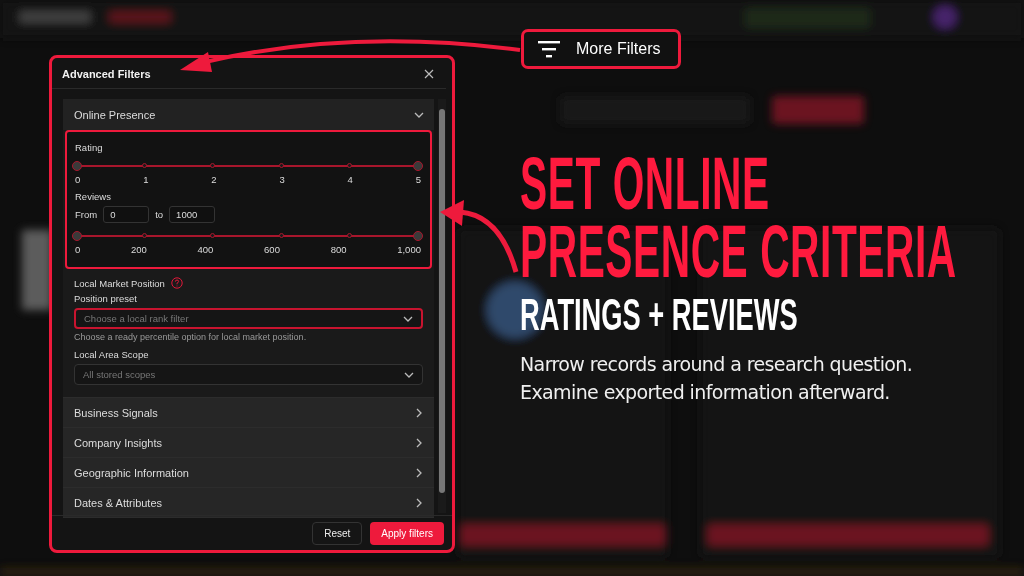  Describe the element at coordinates (248, 318) in the screenshot. I see `select-field: Choose a local rank filter` at that location.